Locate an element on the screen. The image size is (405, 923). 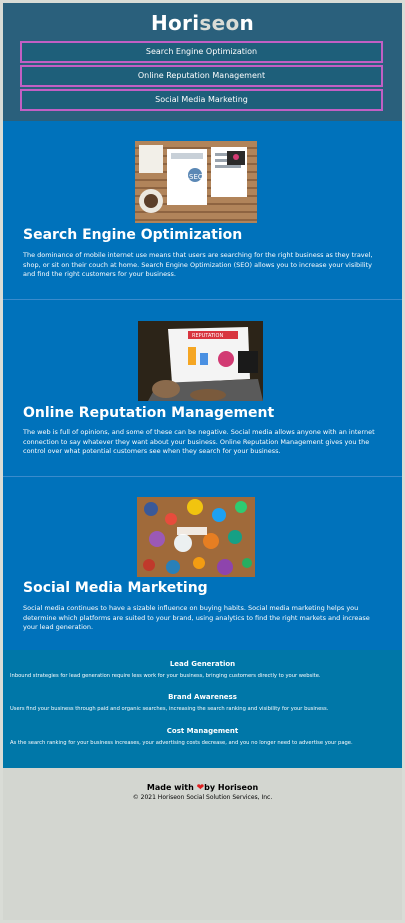
seo-image: SEO is located at coordinates (196, 182).